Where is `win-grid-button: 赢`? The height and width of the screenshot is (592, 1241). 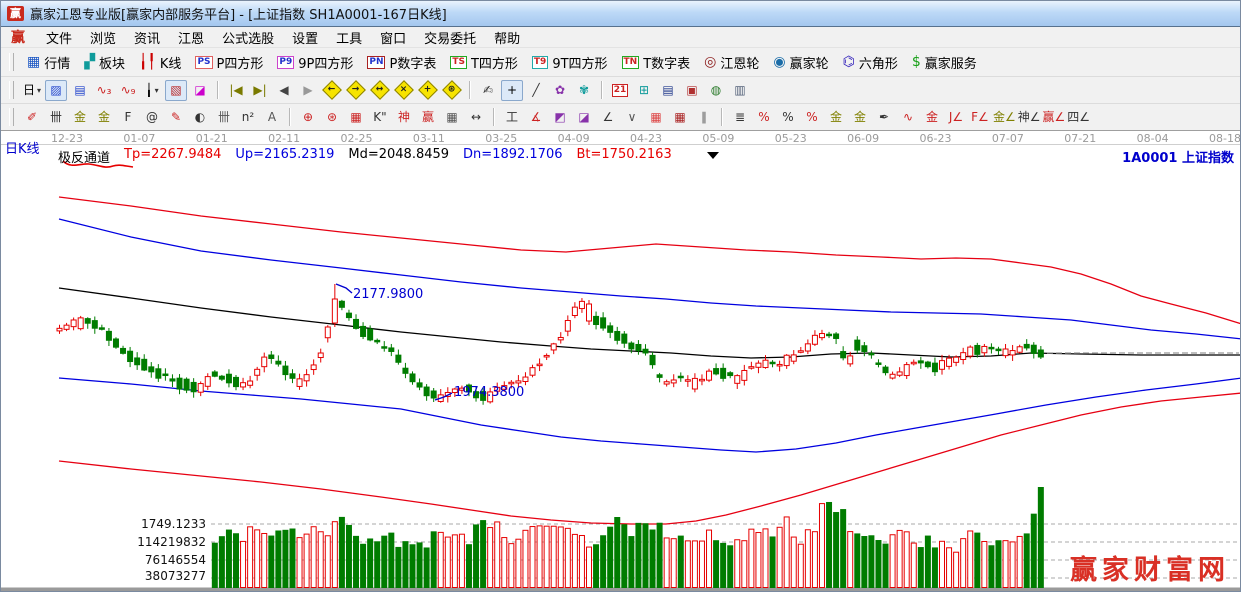
win-grid-button: 赢 is located at coordinates (428, 117).